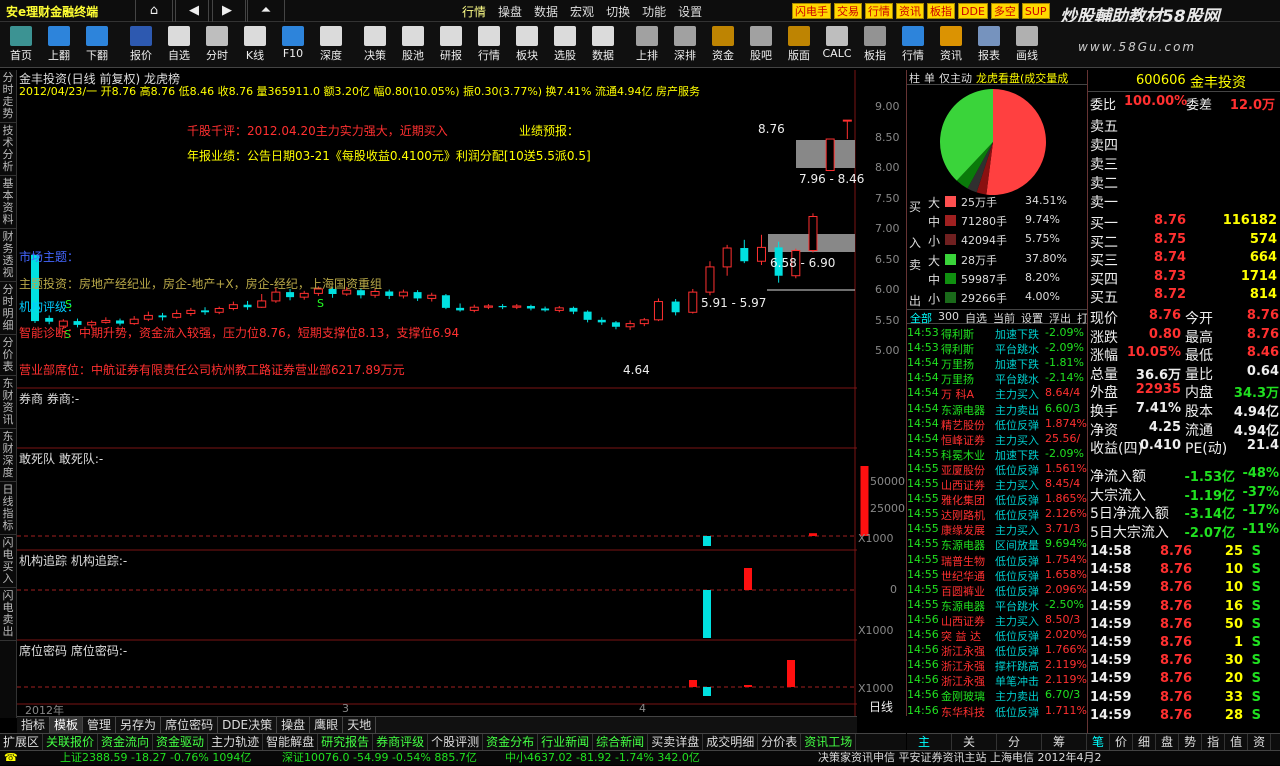  I want to click on alert-row: 14:54 恒峰证券 主力买入 25.56/, so click(997, 439).